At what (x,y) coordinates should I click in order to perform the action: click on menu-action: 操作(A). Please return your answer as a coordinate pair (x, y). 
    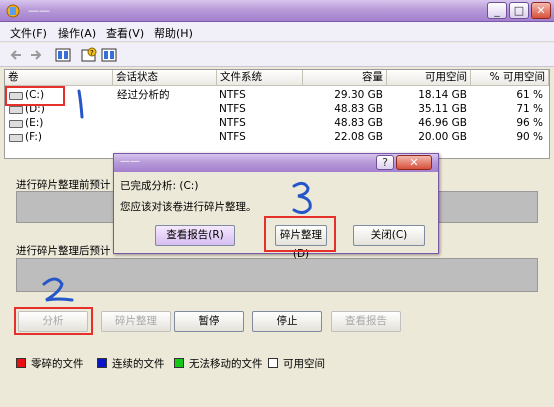
    Looking at the image, I should click on (77, 33).